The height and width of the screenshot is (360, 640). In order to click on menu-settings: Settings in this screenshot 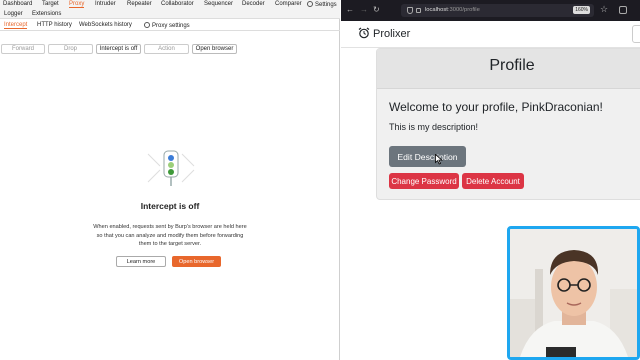, I will do `click(322, 4)`.